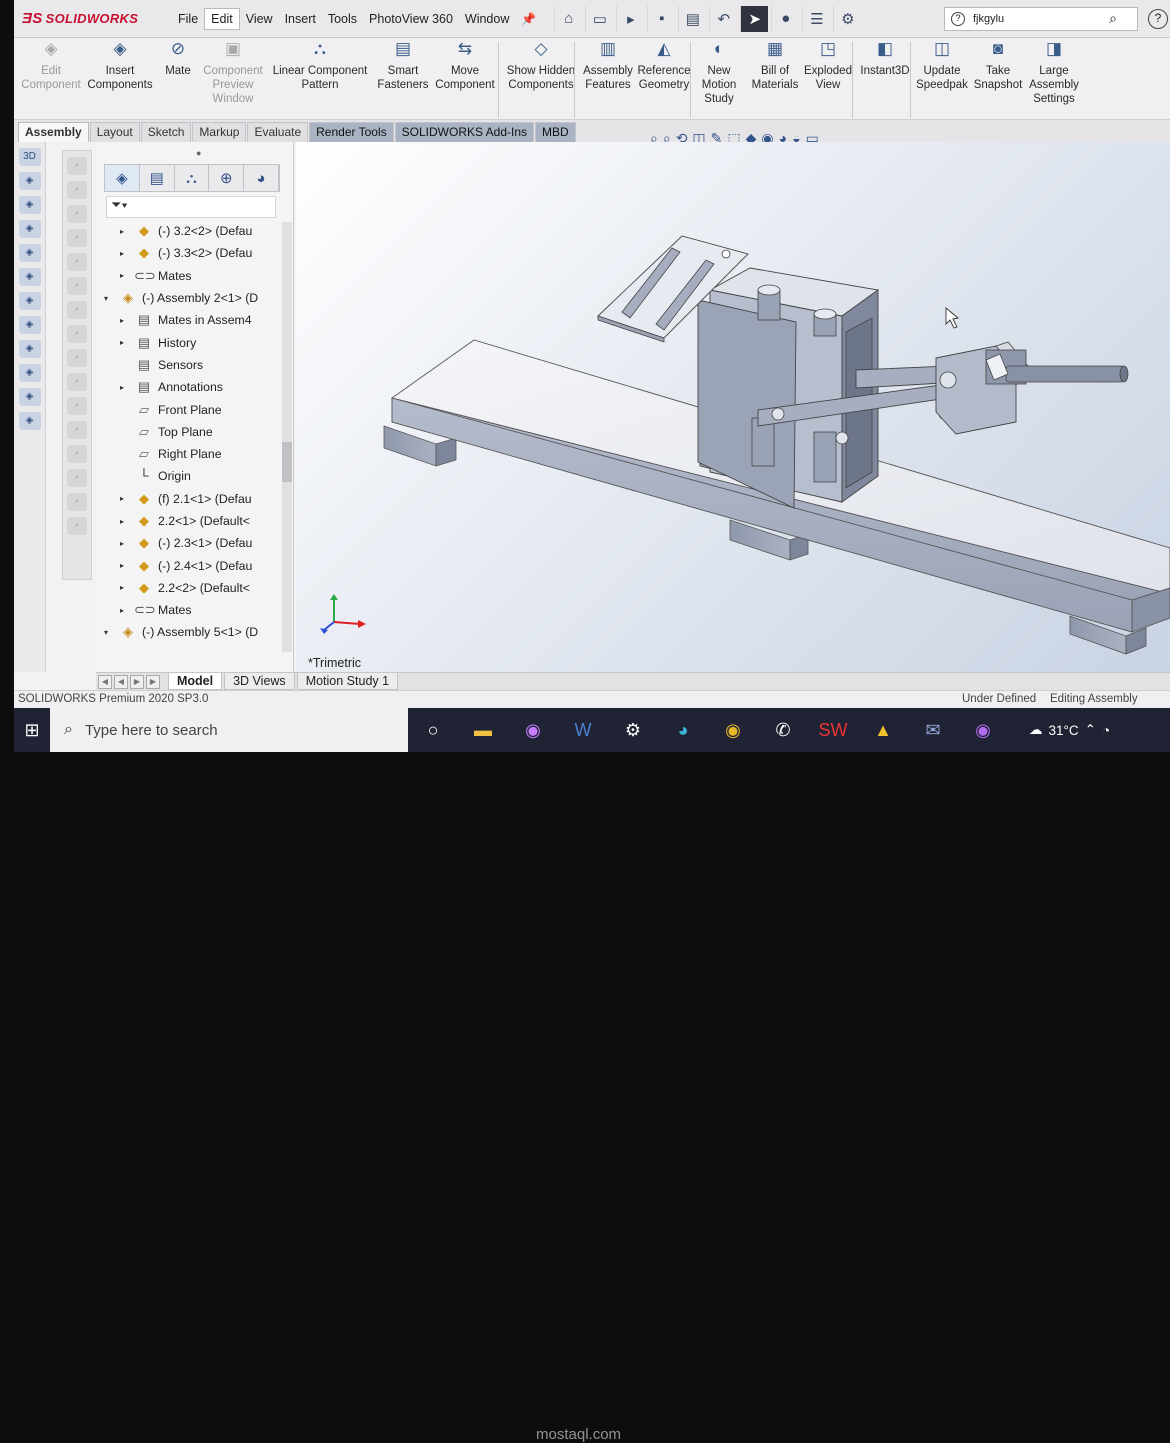 This screenshot has height=1443, width=1170. I want to click on tree-item: └ Origin, so click(191, 476).